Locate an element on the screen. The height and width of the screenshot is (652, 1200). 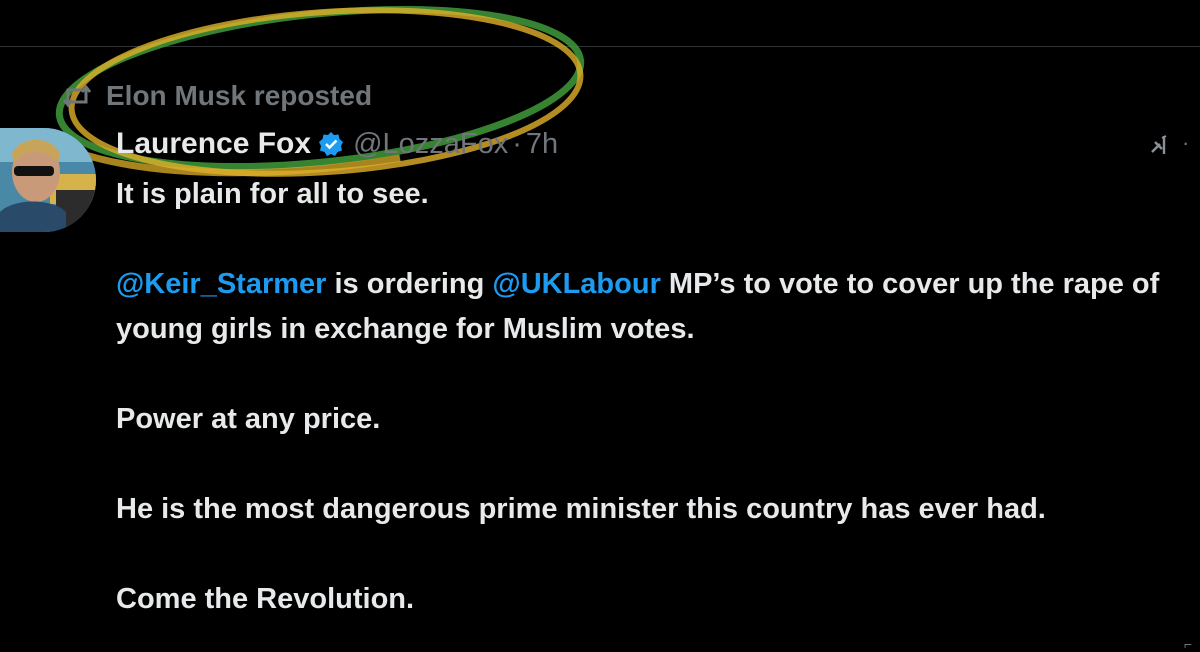
mention-uklabour: @UKLabour is located at coordinates (576, 284).